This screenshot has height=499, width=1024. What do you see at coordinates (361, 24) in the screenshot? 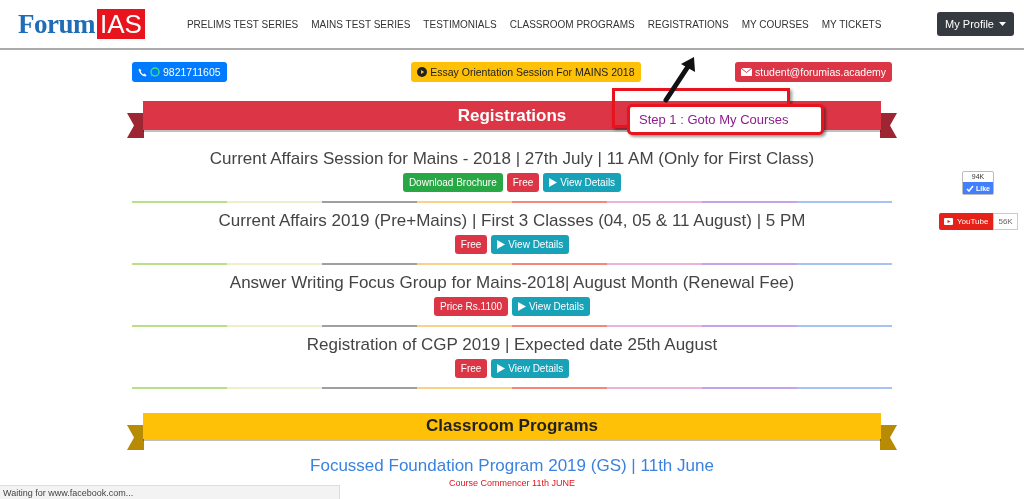
I see `nav-link: MAINS TEST SERIES` at bounding box center [361, 24].